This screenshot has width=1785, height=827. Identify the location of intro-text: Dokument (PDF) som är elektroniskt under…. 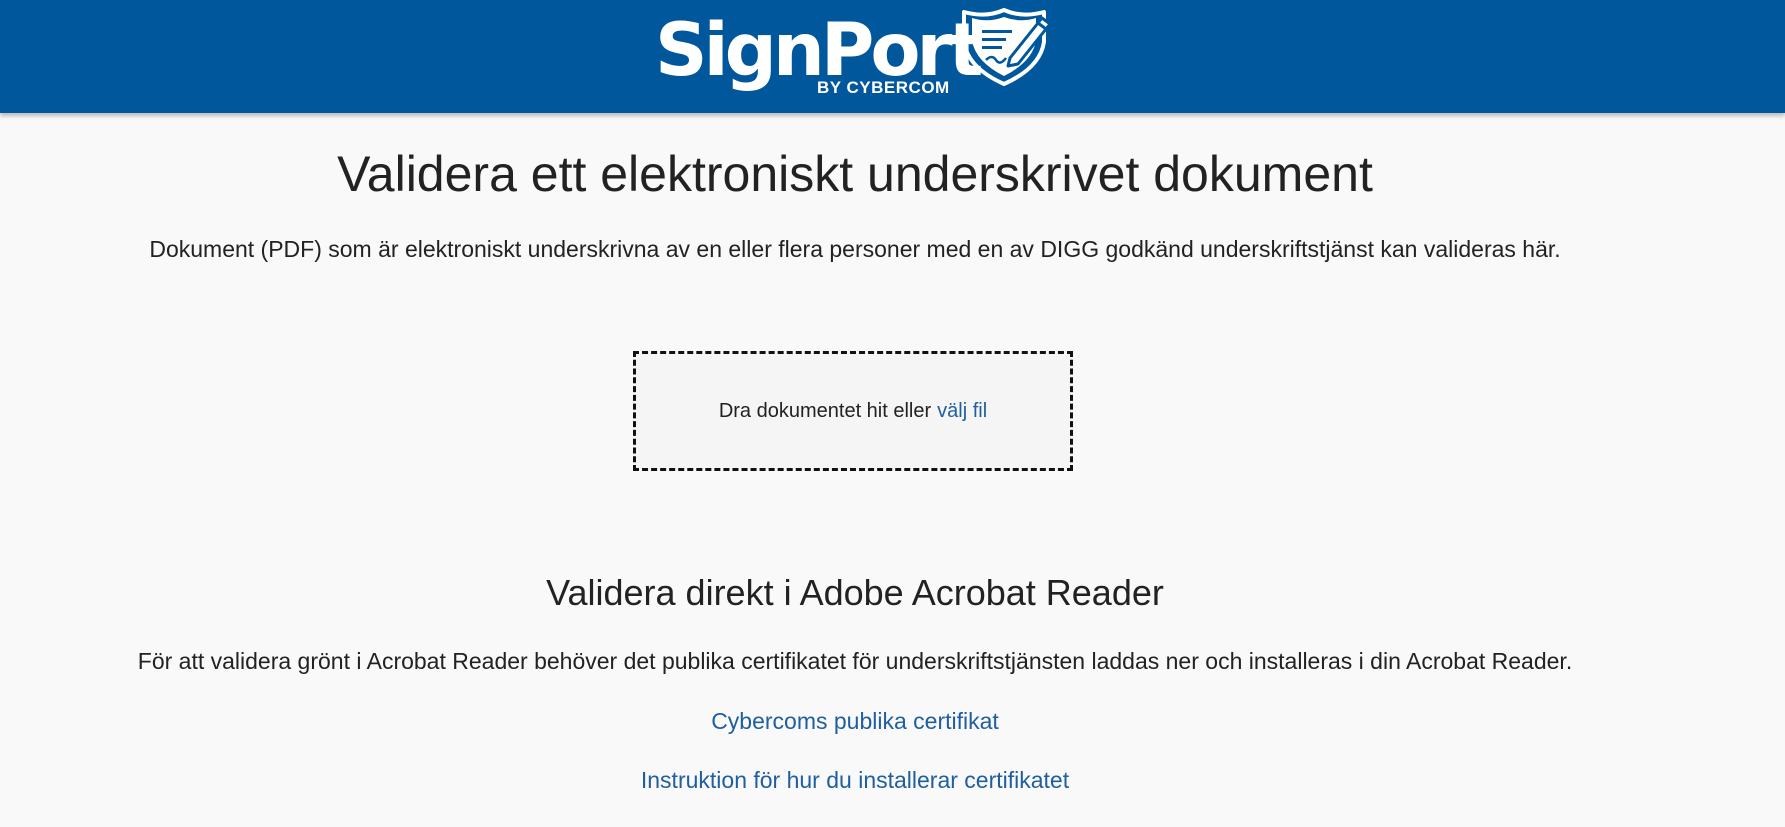
(855, 249).